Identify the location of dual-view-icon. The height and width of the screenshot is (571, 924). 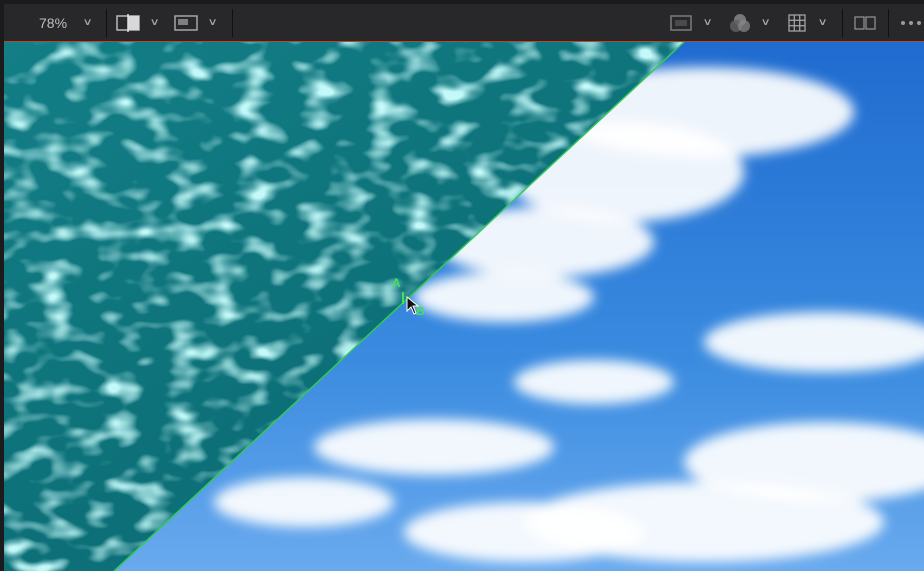
(865, 22).